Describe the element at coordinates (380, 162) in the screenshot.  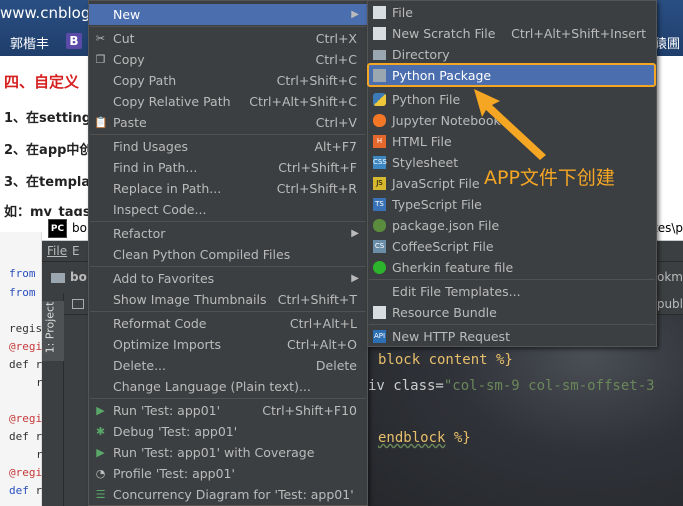
I see `css-icon: CSS` at that location.